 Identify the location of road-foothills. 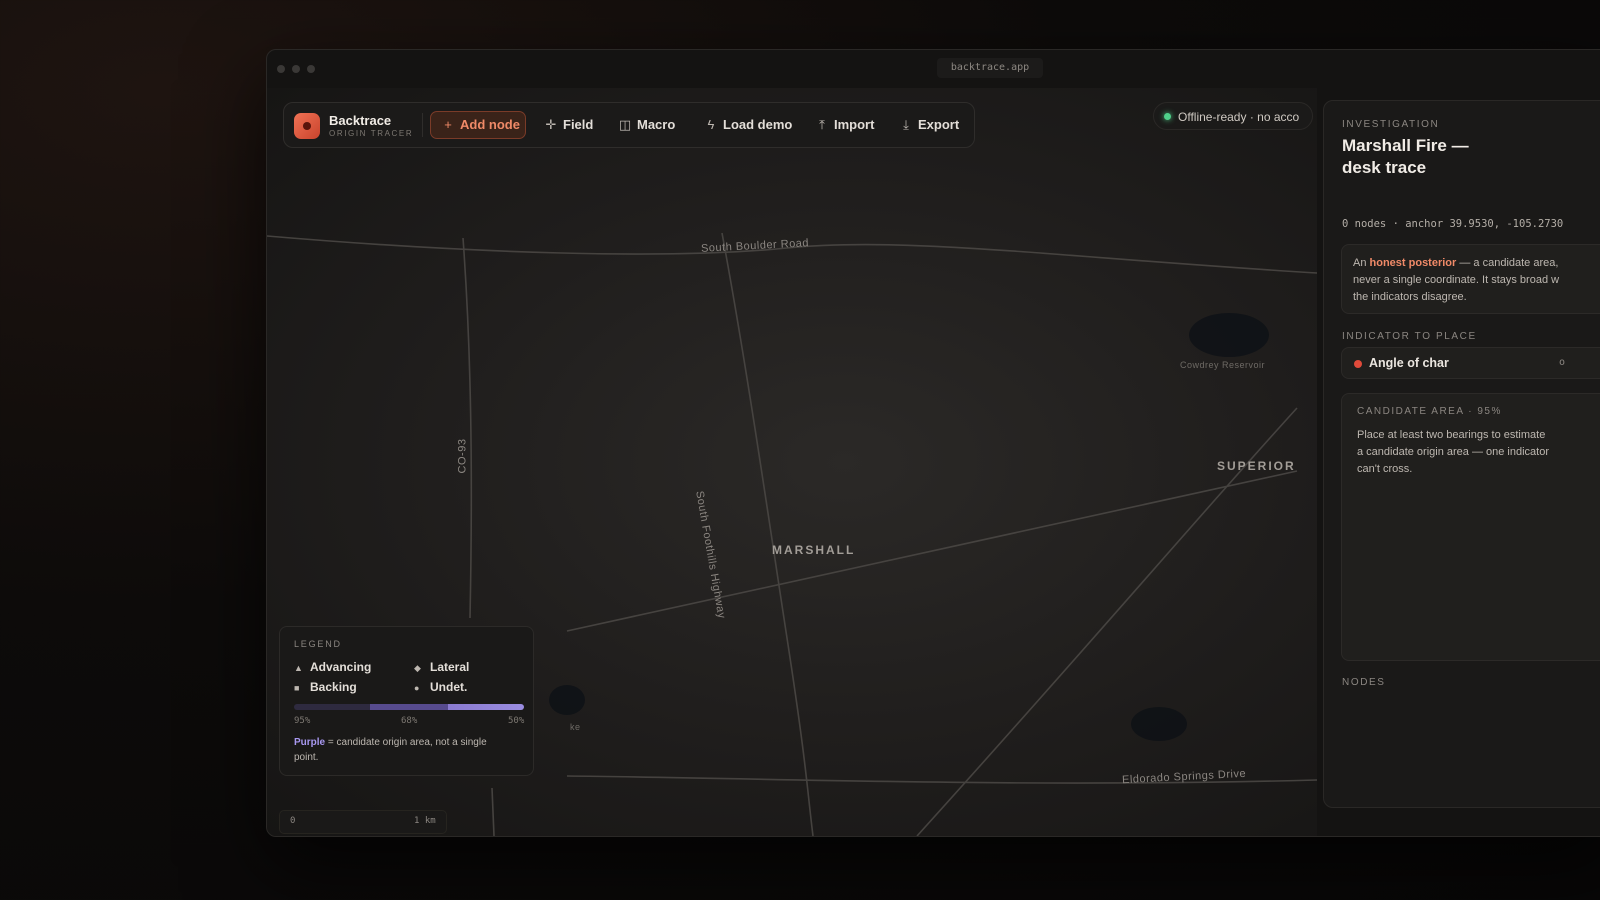
(767, 534).